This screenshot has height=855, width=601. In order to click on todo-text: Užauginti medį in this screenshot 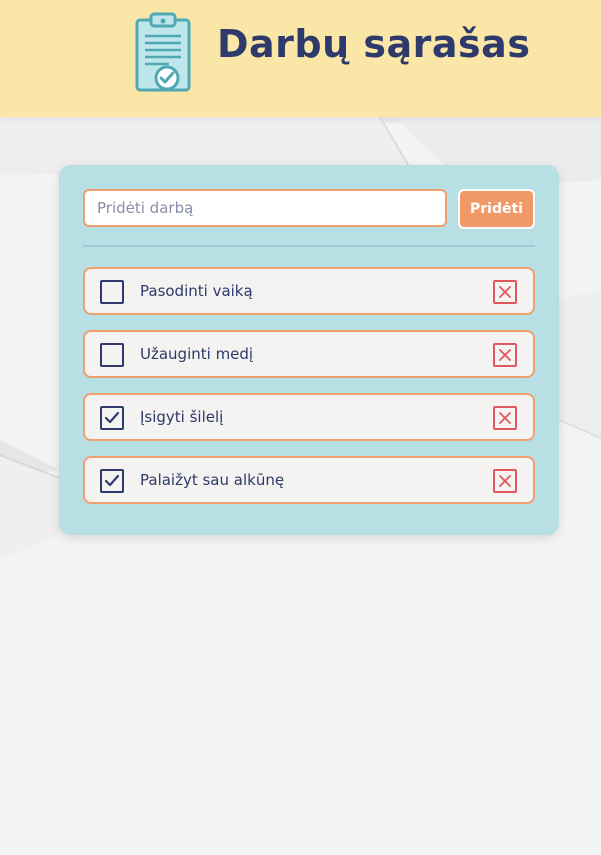, I will do `click(197, 354)`.